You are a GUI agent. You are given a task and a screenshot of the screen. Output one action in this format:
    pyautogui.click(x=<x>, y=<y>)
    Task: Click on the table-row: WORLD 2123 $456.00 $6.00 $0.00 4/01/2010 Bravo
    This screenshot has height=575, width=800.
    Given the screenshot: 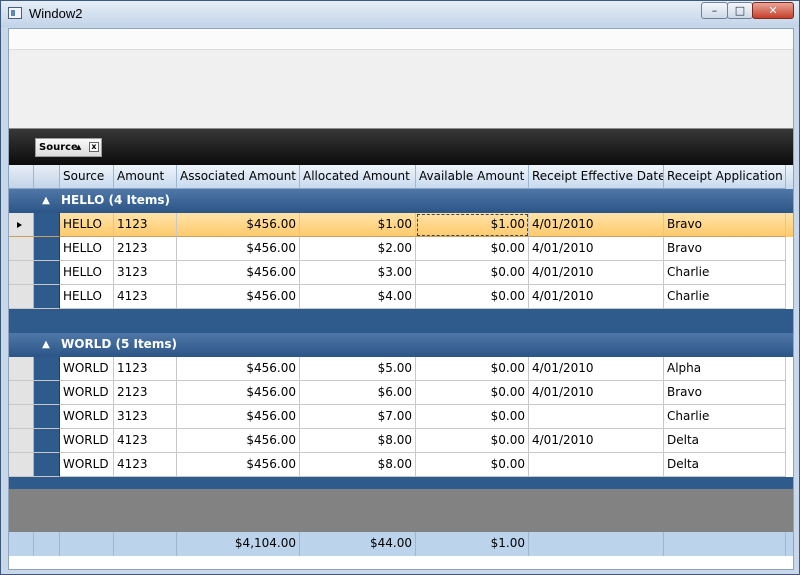 What is the action you would take?
    pyautogui.click(x=401, y=393)
    